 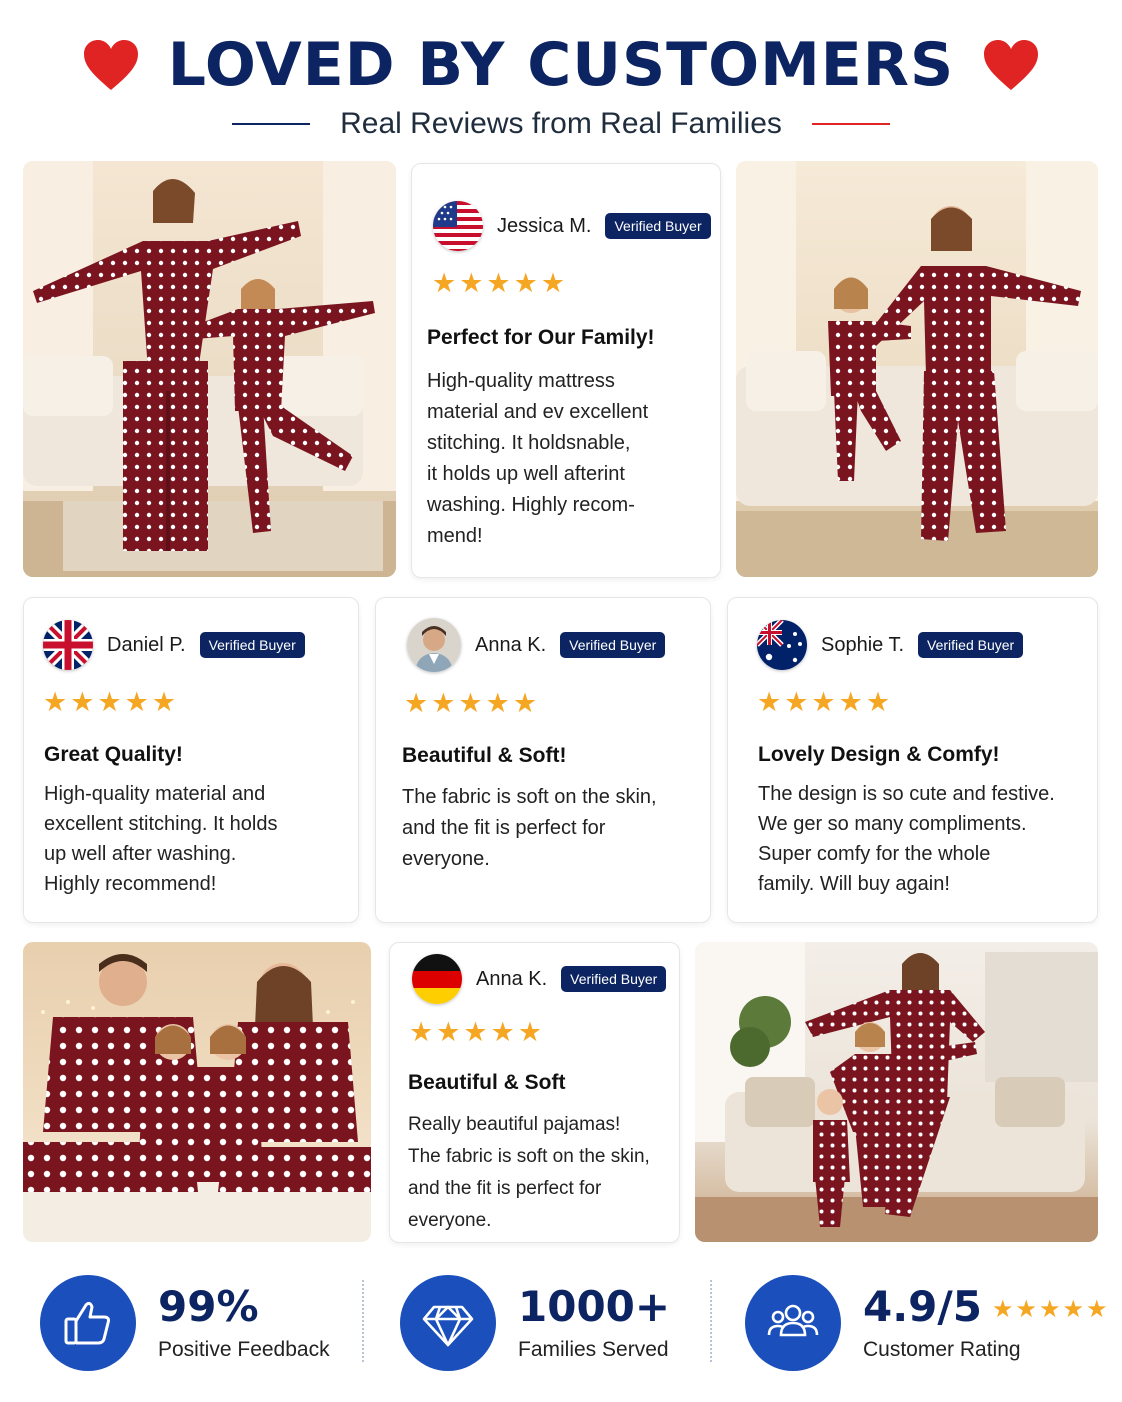 I want to click on germany-flag-icon, so click(x=437, y=979).